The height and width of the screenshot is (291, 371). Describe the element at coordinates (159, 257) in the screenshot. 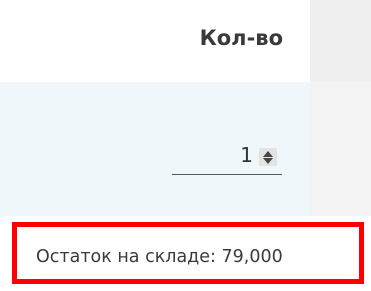

I see `stock-notice-text: Остаток на складе: 79,000` at that location.